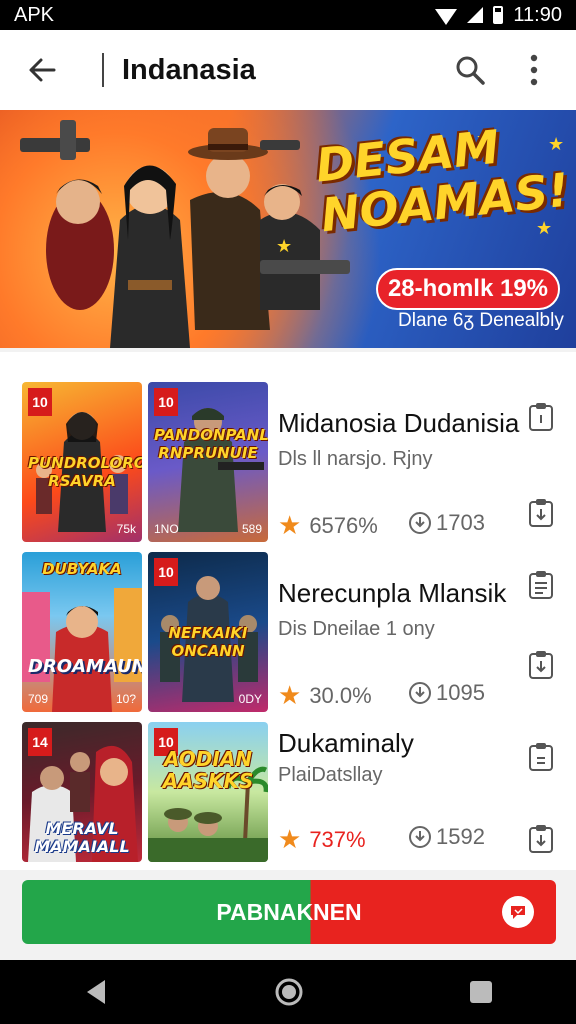 This screenshot has height=1024, width=576. Describe the element at coordinates (537, 14) in the screenshot. I see `status-time: 11:90` at that location.